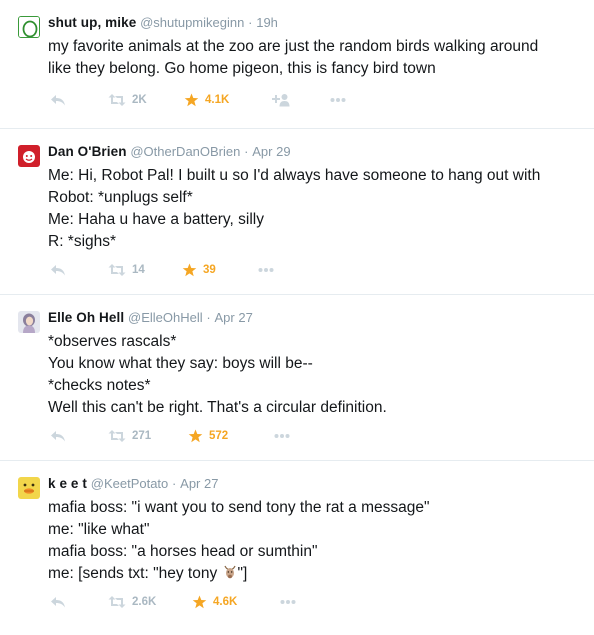 This screenshot has height=635, width=594. Describe the element at coordinates (180, 363) in the screenshot. I see `tweet-line: You know what they say: boys will be--` at that location.